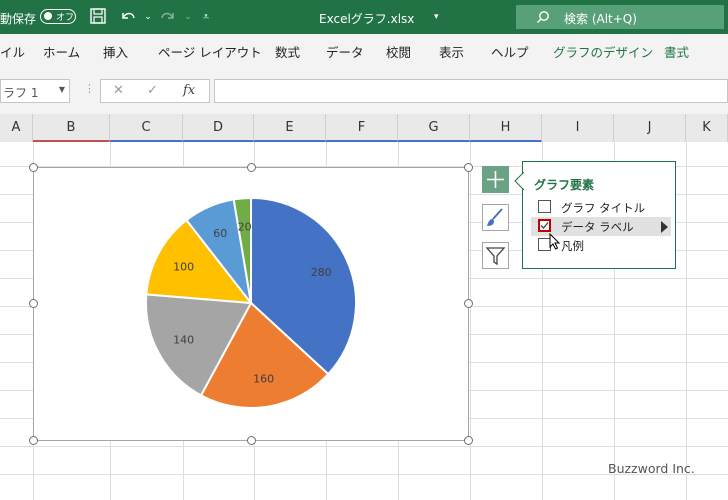  Describe the element at coordinates (434, 128) in the screenshot. I see `column-header: G` at that location.